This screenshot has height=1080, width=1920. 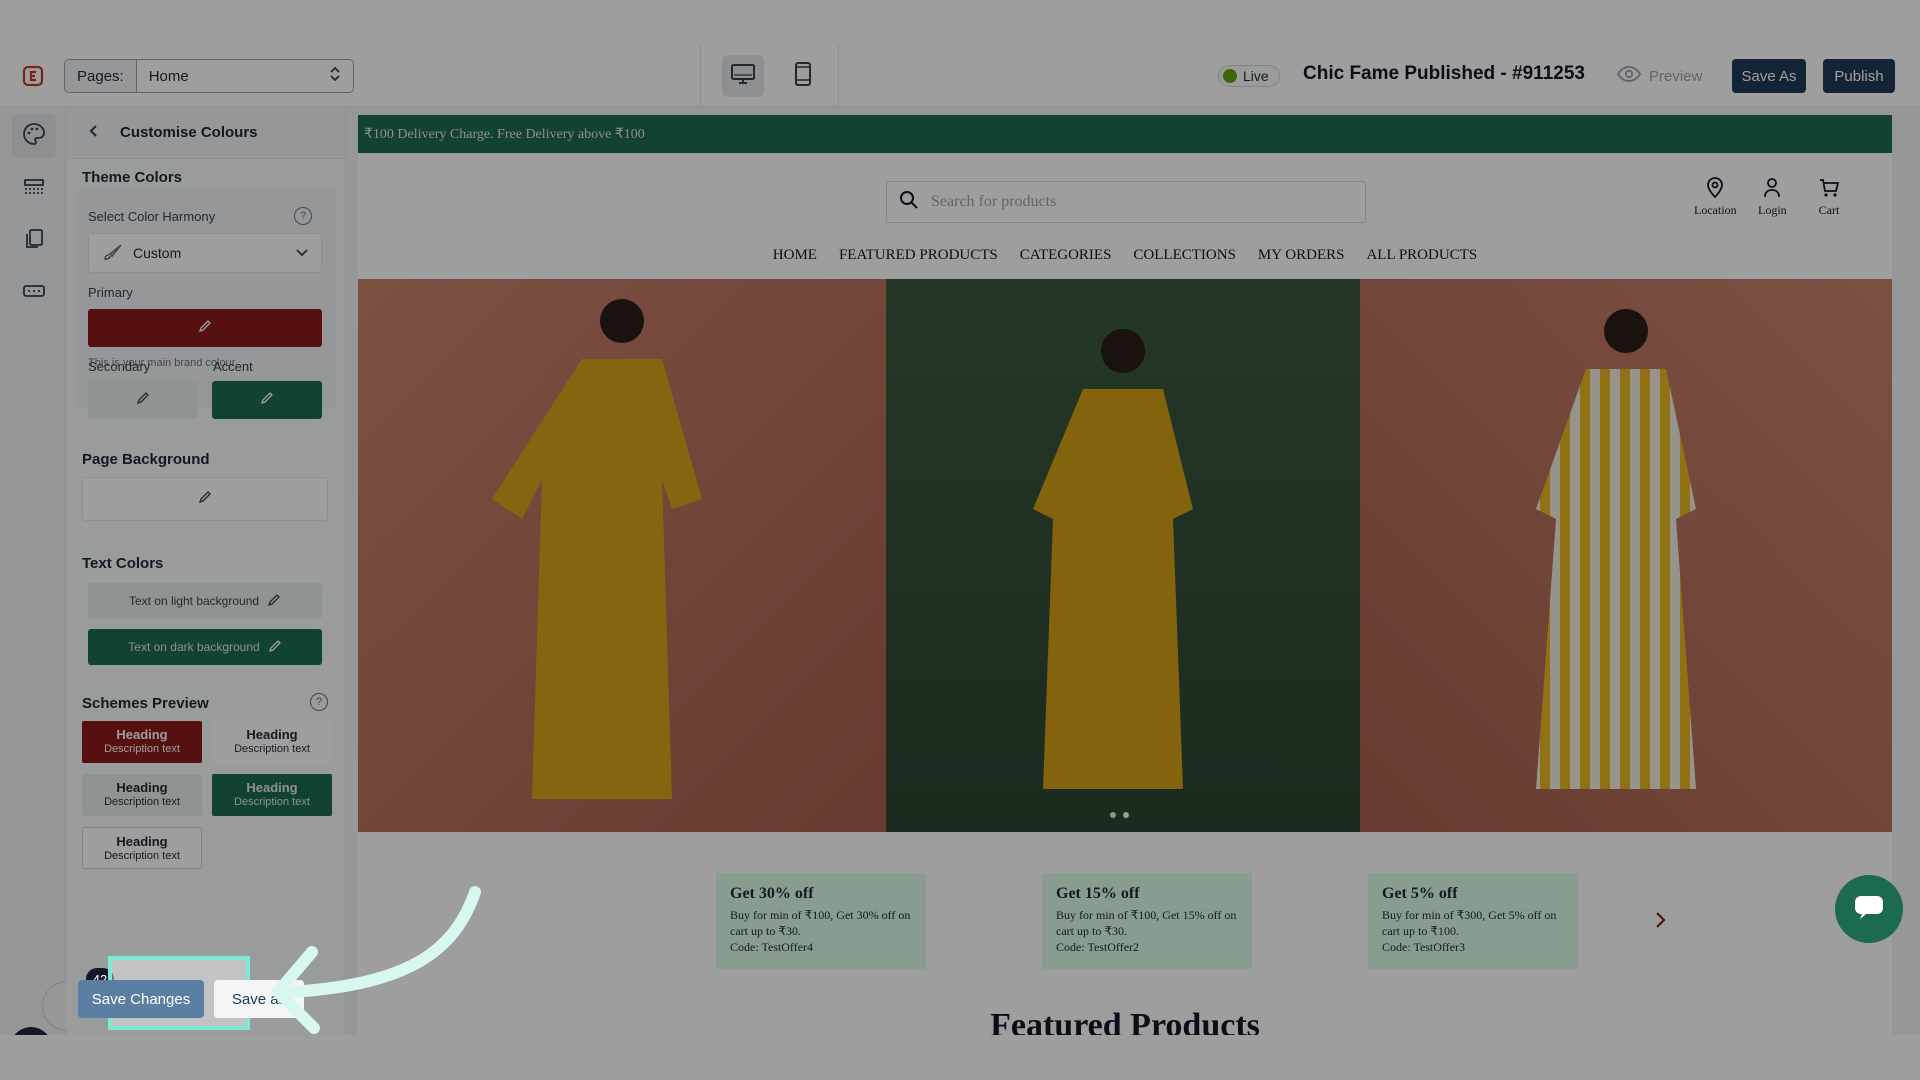 What do you see at coordinates (123, 563) in the screenshot?
I see `text-colors-title: Text Colors` at bounding box center [123, 563].